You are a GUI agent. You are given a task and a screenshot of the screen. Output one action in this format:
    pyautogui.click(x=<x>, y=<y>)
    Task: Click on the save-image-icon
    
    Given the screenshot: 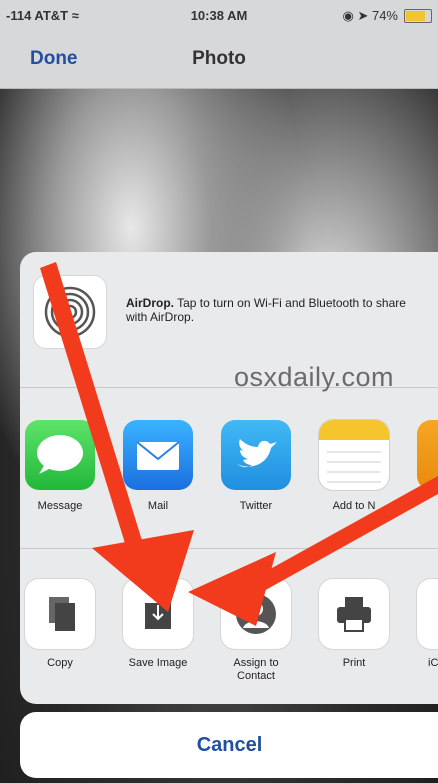 What is the action you would take?
    pyautogui.click(x=158, y=614)
    